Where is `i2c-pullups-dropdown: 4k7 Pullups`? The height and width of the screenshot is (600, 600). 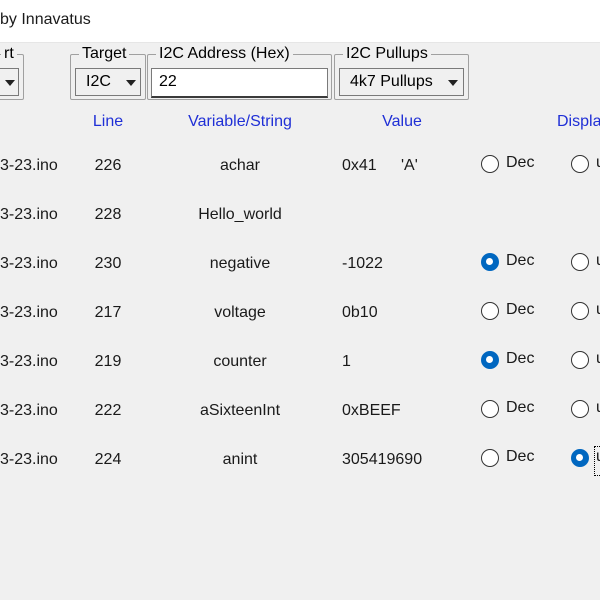
i2c-pullups-dropdown: 4k7 Pullups is located at coordinates (401, 82).